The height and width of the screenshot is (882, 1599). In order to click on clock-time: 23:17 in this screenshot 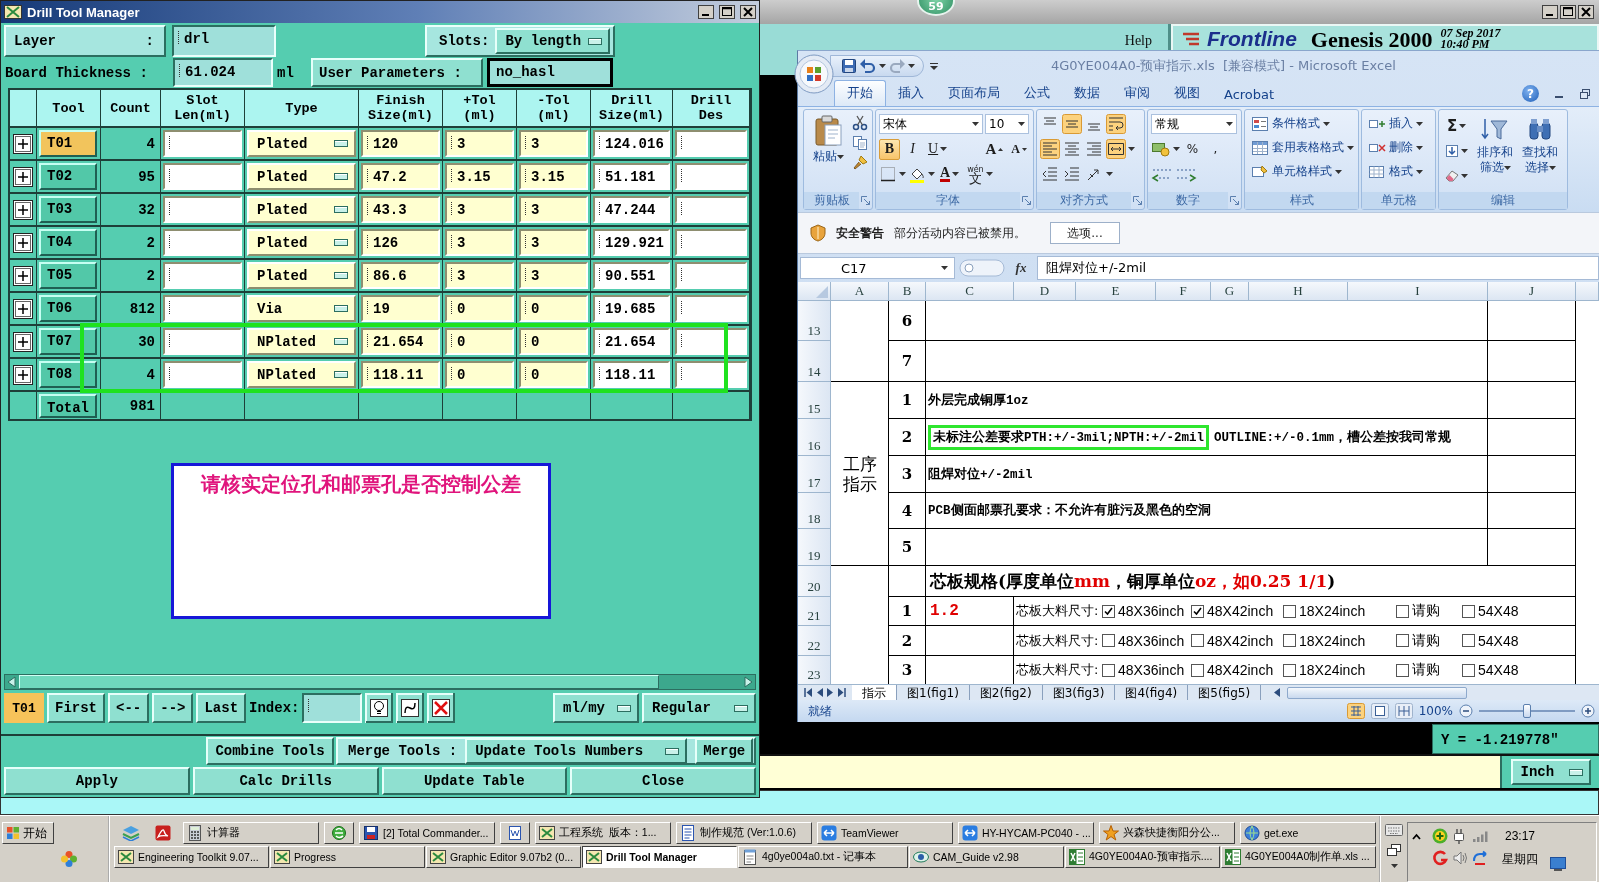, I will do `click(1520, 836)`.